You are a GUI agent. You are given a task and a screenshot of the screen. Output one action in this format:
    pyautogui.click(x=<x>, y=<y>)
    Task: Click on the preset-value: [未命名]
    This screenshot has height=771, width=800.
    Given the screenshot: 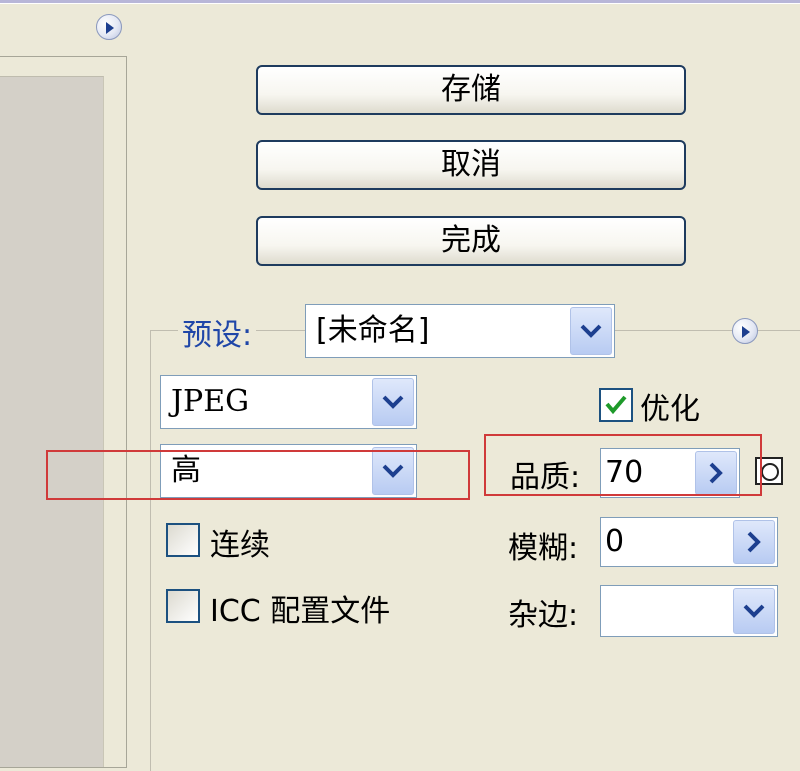 What is the action you would take?
    pyautogui.click(x=373, y=330)
    